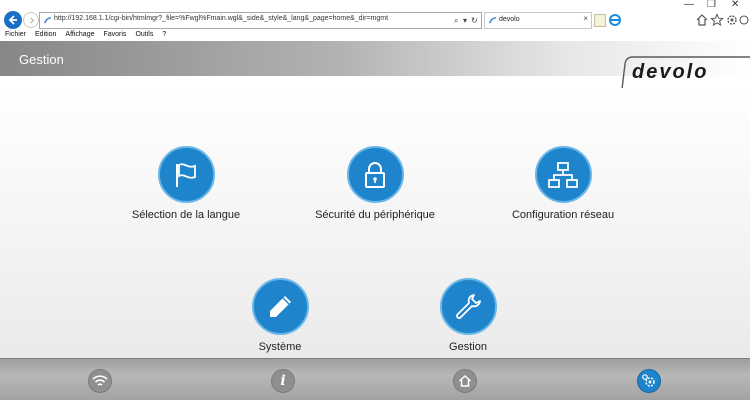 Image resolution: width=750 pixels, height=400 pixels. Describe the element at coordinates (48, 20) in the screenshot. I see `page-icon` at that location.